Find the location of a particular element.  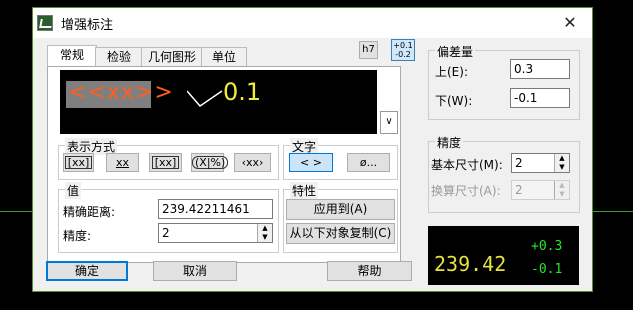

ok-button: 确定 is located at coordinates (87, 271).